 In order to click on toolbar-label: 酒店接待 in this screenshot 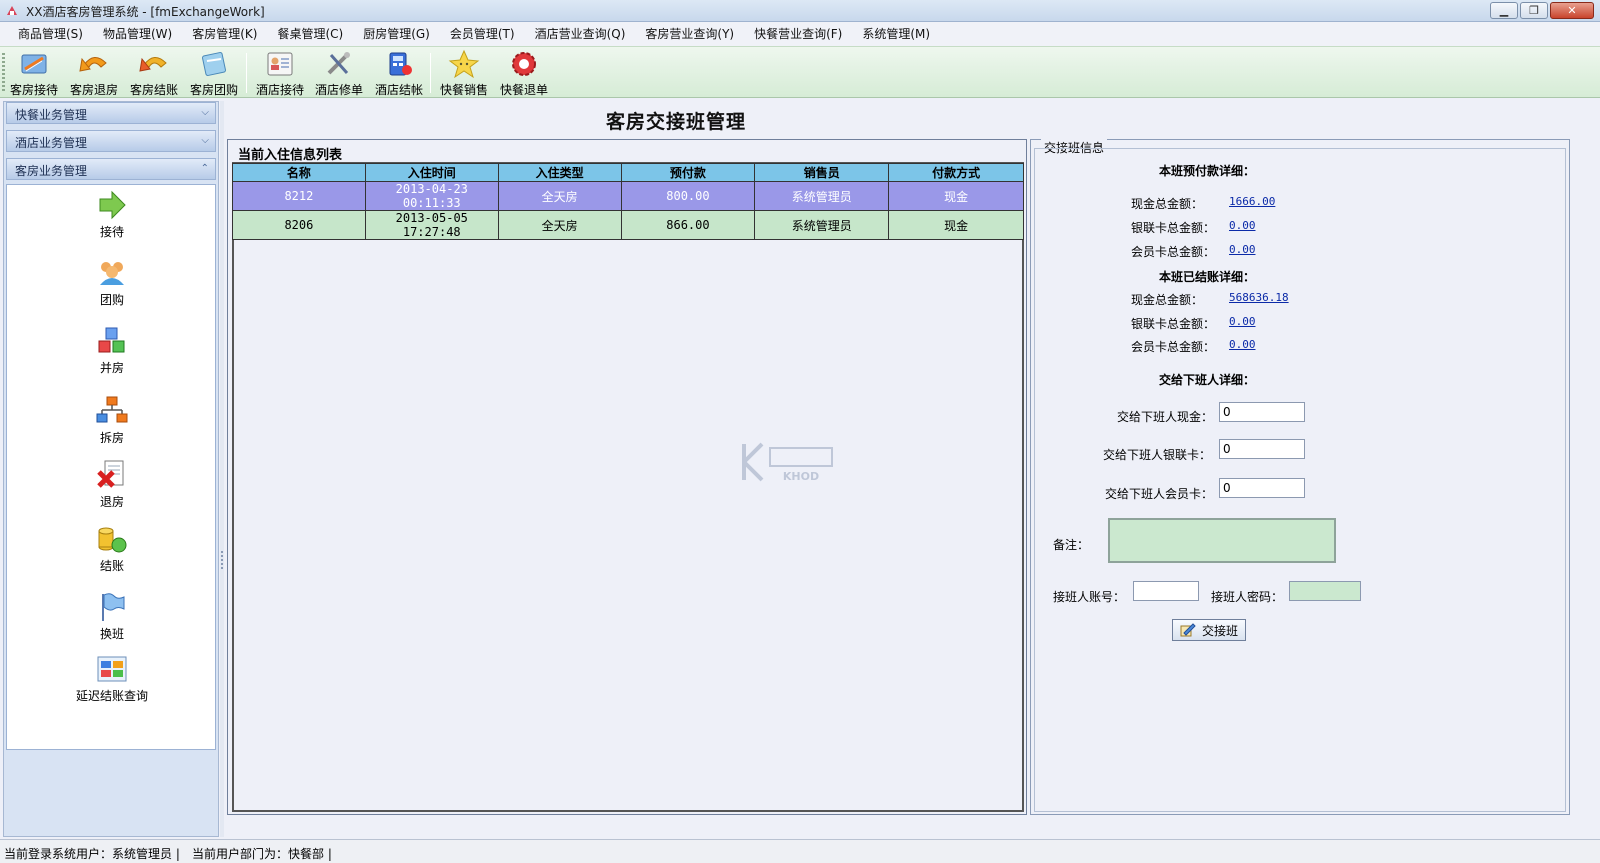, I will do `click(279, 90)`.